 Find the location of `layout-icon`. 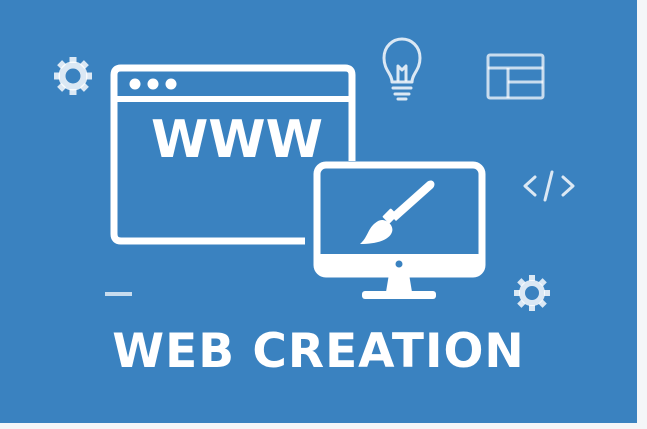

layout-icon is located at coordinates (515, 76).